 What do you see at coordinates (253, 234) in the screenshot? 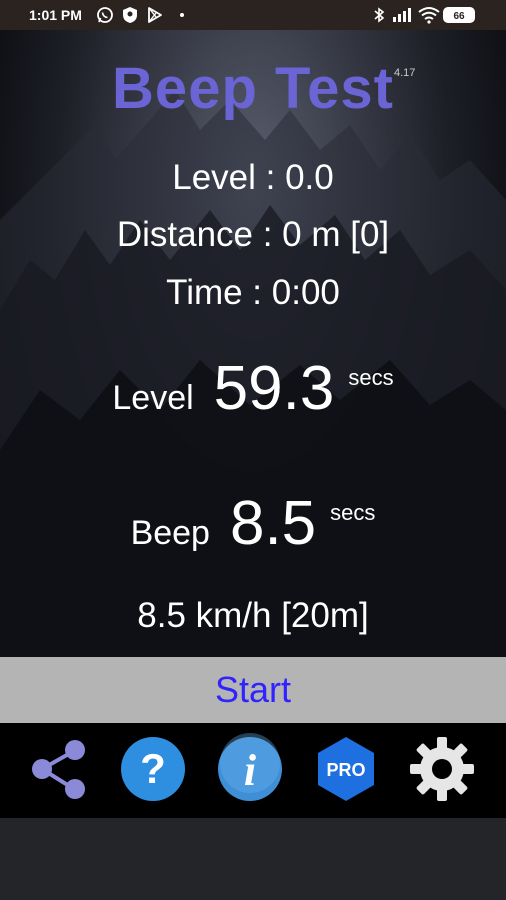
I see `distance-stat: Distance : 0 m [0]` at bounding box center [253, 234].